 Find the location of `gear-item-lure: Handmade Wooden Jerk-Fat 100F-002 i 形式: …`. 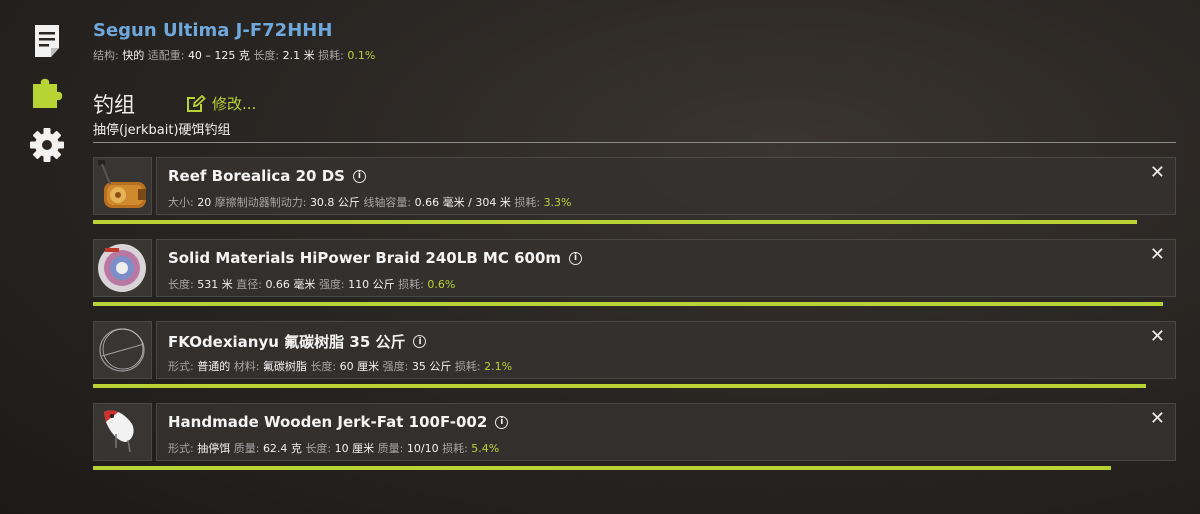

gear-item-lure: Handmade Wooden Jerk-Fat 100F-002 i 形式: … is located at coordinates (634, 437).